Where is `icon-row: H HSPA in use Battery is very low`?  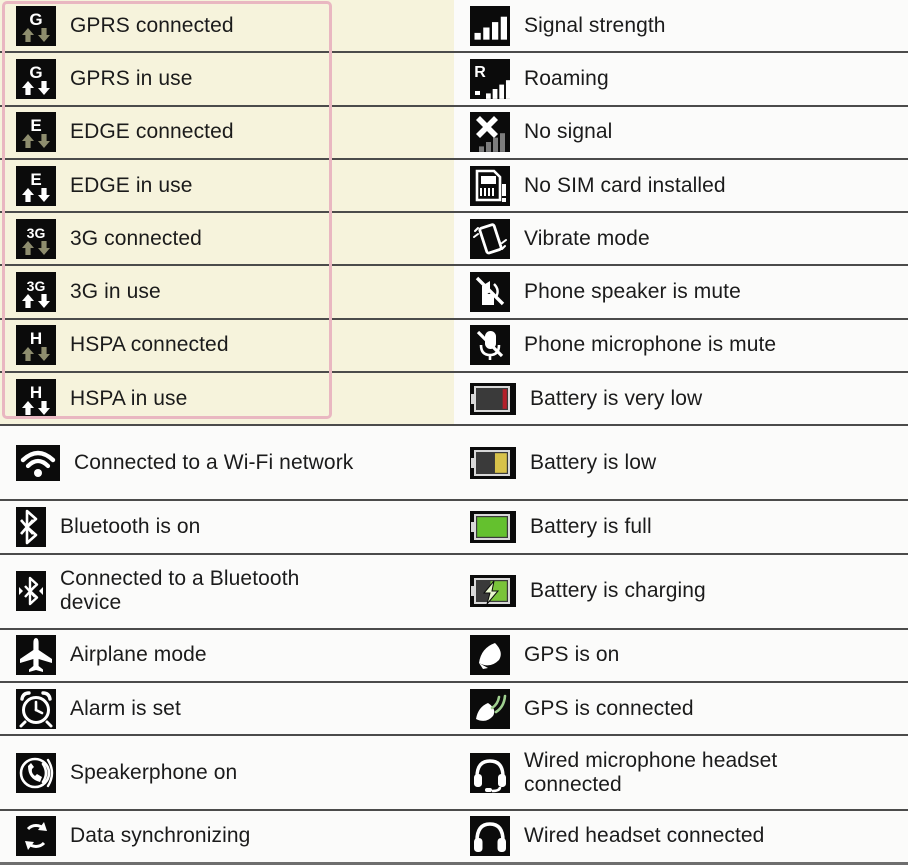 icon-row: H HSPA in use Battery is very low is located at coordinates (454, 400).